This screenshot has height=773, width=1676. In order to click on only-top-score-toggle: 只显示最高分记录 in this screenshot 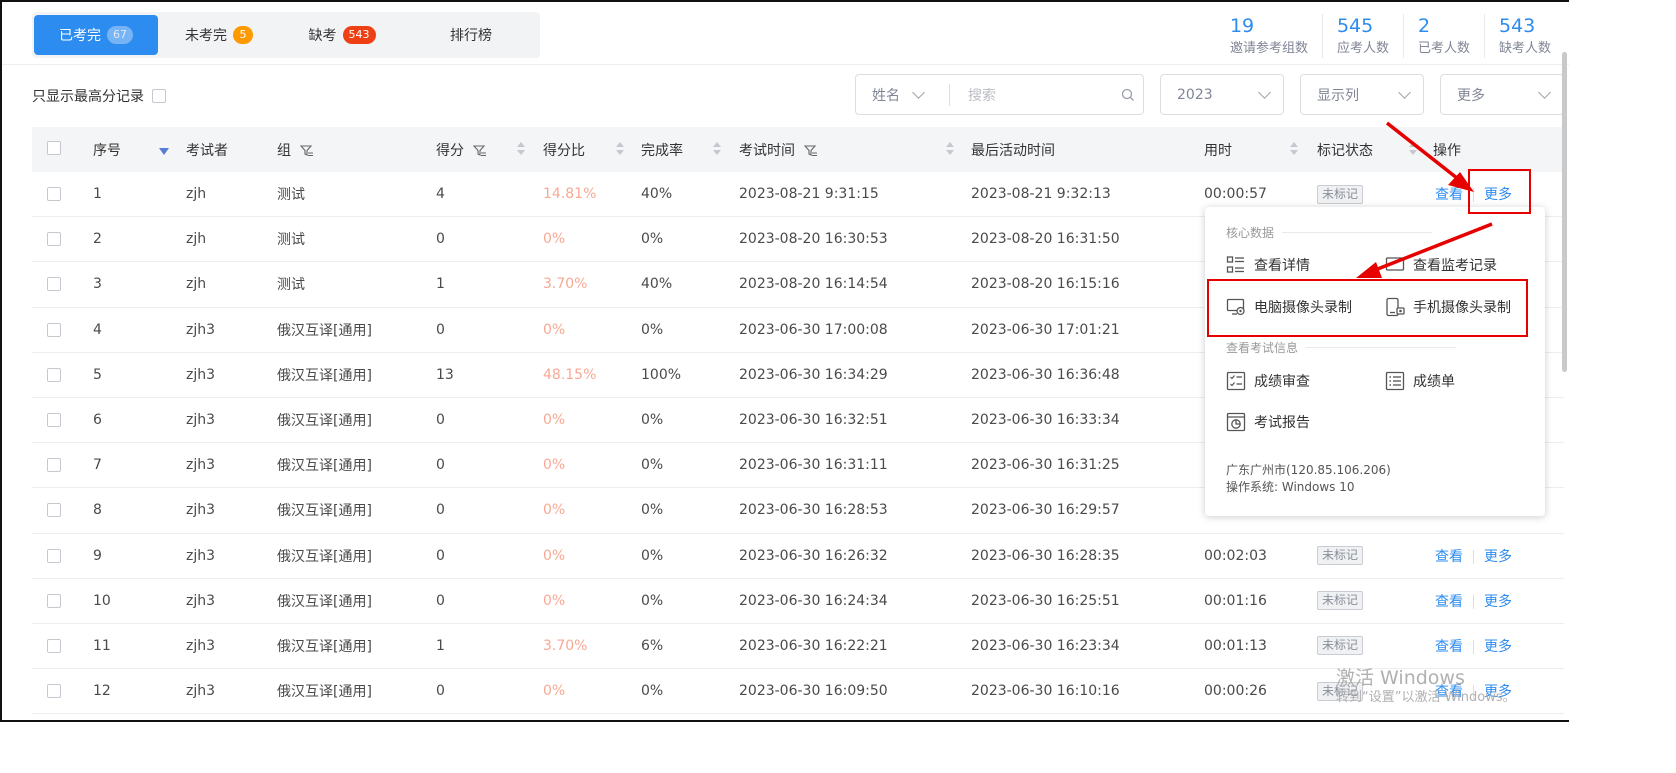, I will do `click(99, 96)`.